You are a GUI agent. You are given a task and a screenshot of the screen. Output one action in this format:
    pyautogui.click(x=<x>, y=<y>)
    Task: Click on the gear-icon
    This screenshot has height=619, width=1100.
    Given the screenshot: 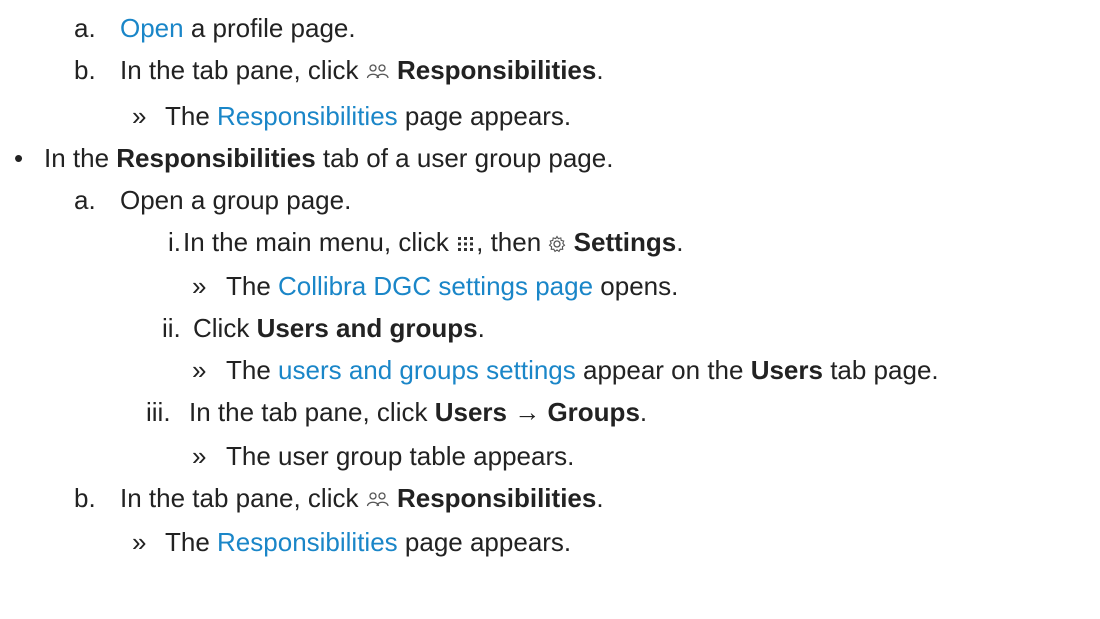 What is the action you would take?
    pyautogui.click(x=557, y=244)
    